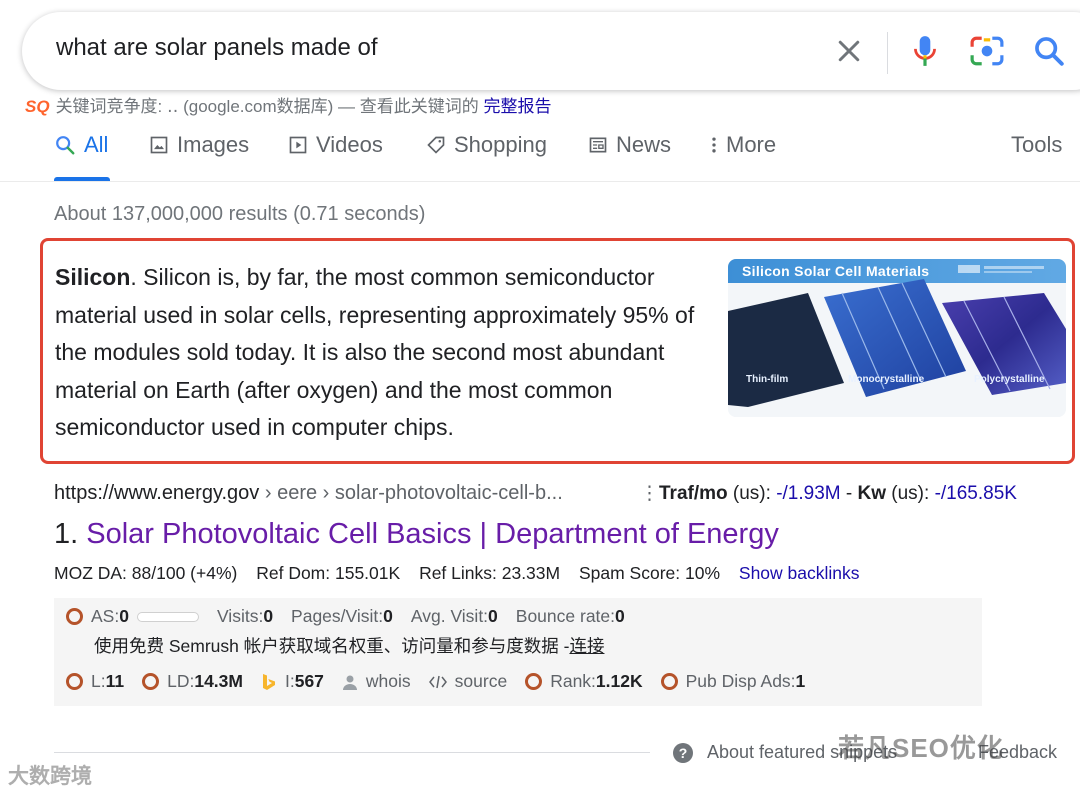 Image resolution: width=1080 pixels, height=794 pixels. Describe the element at coordinates (752, 493) in the screenshot. I see `traffic-region: (us):` at that location.